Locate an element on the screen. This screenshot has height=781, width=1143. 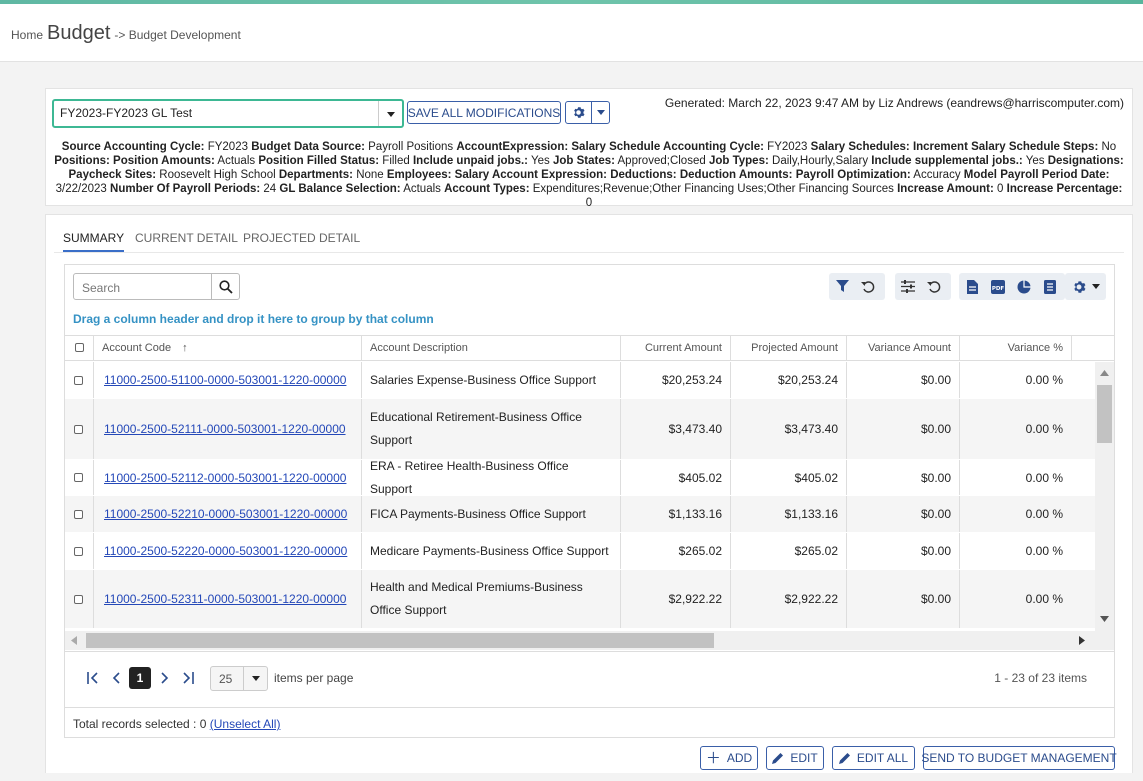
param-key: Include unpaid jobs.: is located at coordinates (470, 161).